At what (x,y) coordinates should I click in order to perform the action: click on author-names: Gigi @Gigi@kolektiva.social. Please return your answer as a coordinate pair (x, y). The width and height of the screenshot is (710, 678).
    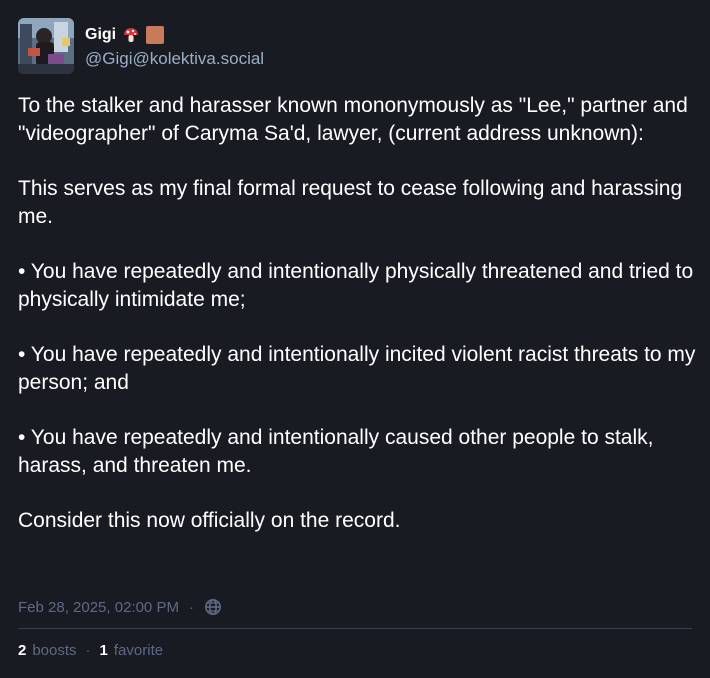
    Looking at the image, I should click on (174, 46).